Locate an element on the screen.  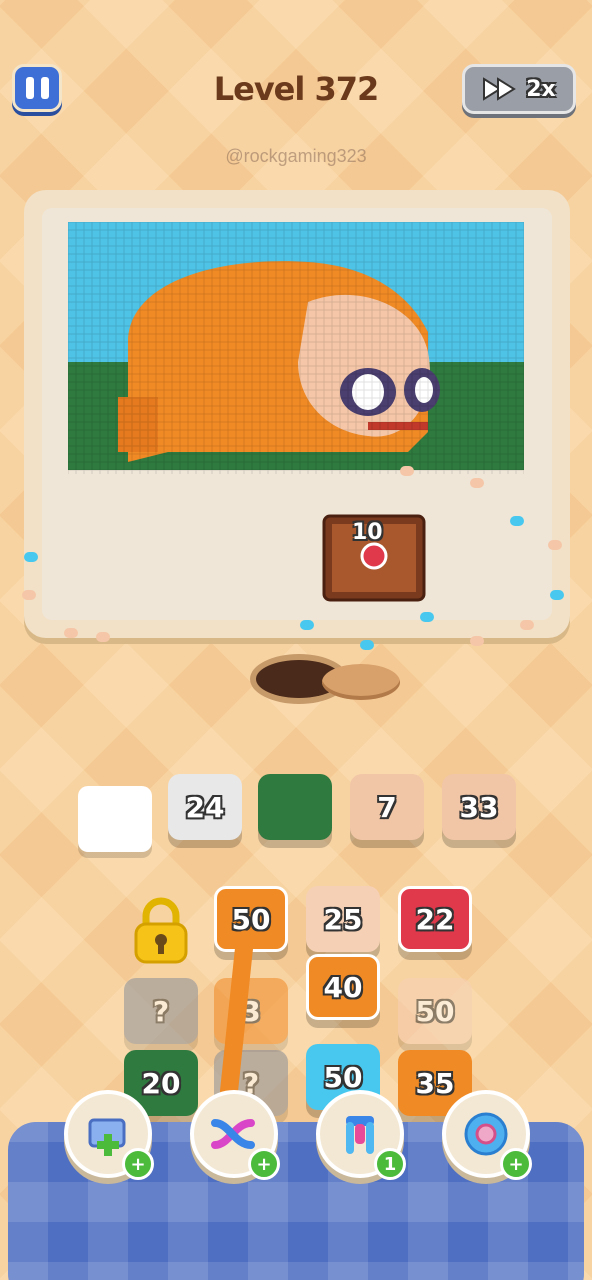
chest-count: 10 is located at coordinates (367, 532).